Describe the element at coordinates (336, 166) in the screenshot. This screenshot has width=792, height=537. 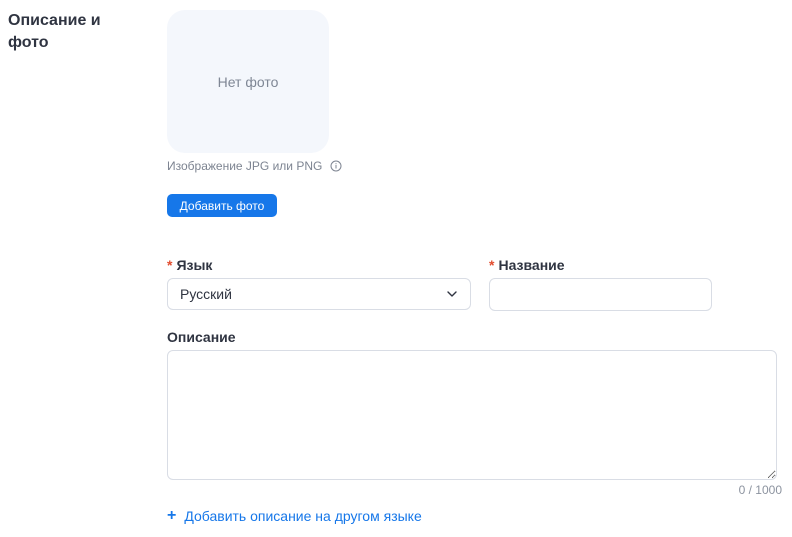
I see `info-circle-icon` at that location.